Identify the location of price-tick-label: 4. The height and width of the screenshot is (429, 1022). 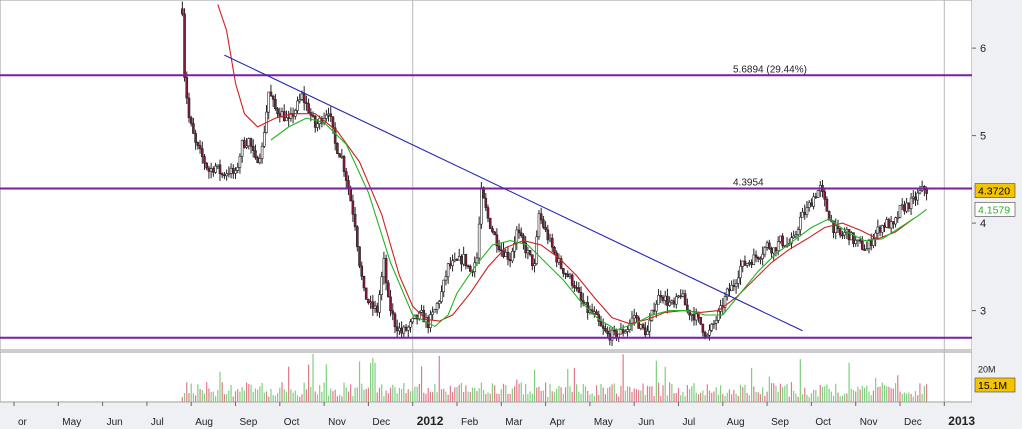
(983, 224).